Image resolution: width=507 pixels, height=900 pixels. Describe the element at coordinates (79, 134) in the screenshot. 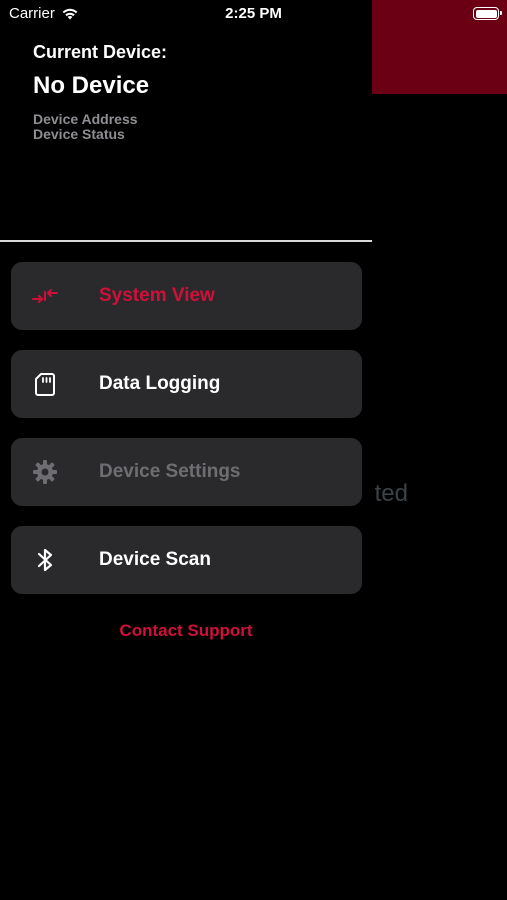

I see `device-status: Device Status` at that location.